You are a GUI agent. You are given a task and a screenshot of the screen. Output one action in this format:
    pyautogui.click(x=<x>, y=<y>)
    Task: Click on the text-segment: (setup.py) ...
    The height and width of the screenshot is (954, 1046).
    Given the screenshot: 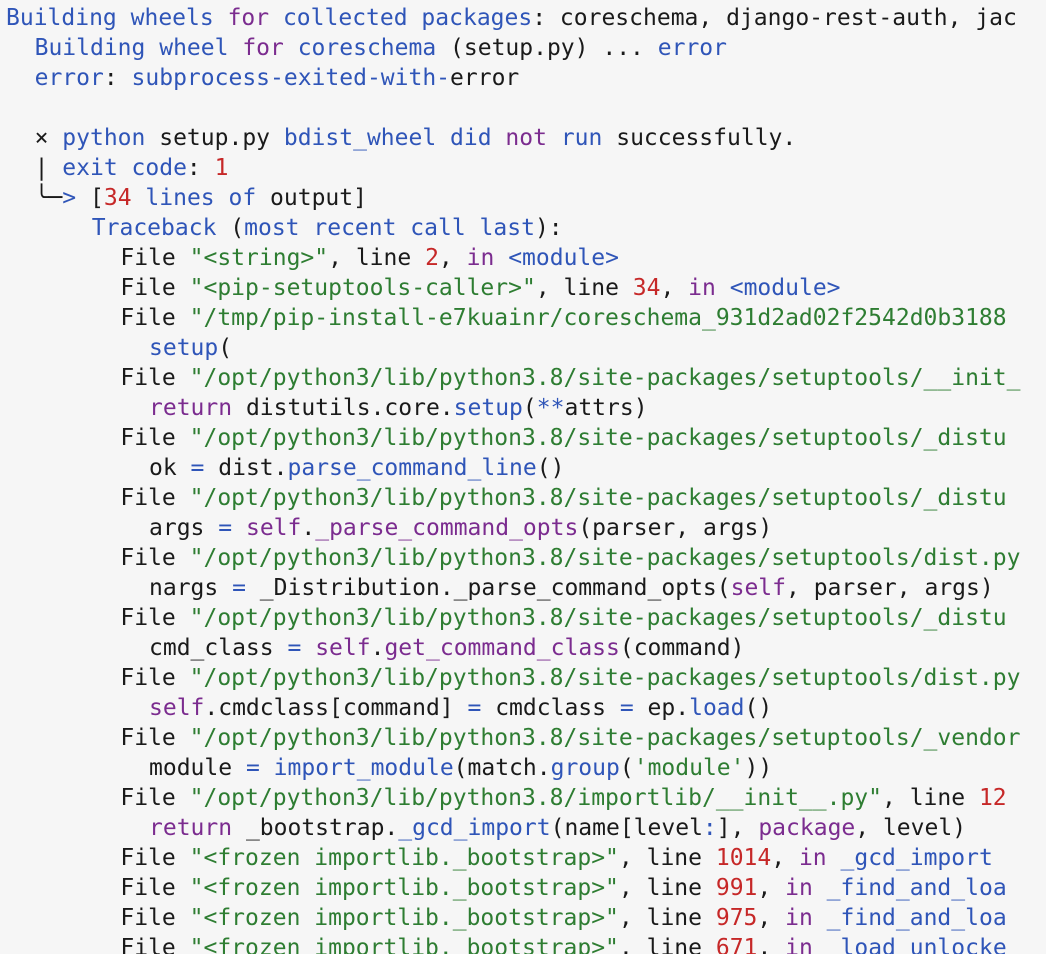 What is the action you would take?
    pyautogui.click(x=554, y=48)
    